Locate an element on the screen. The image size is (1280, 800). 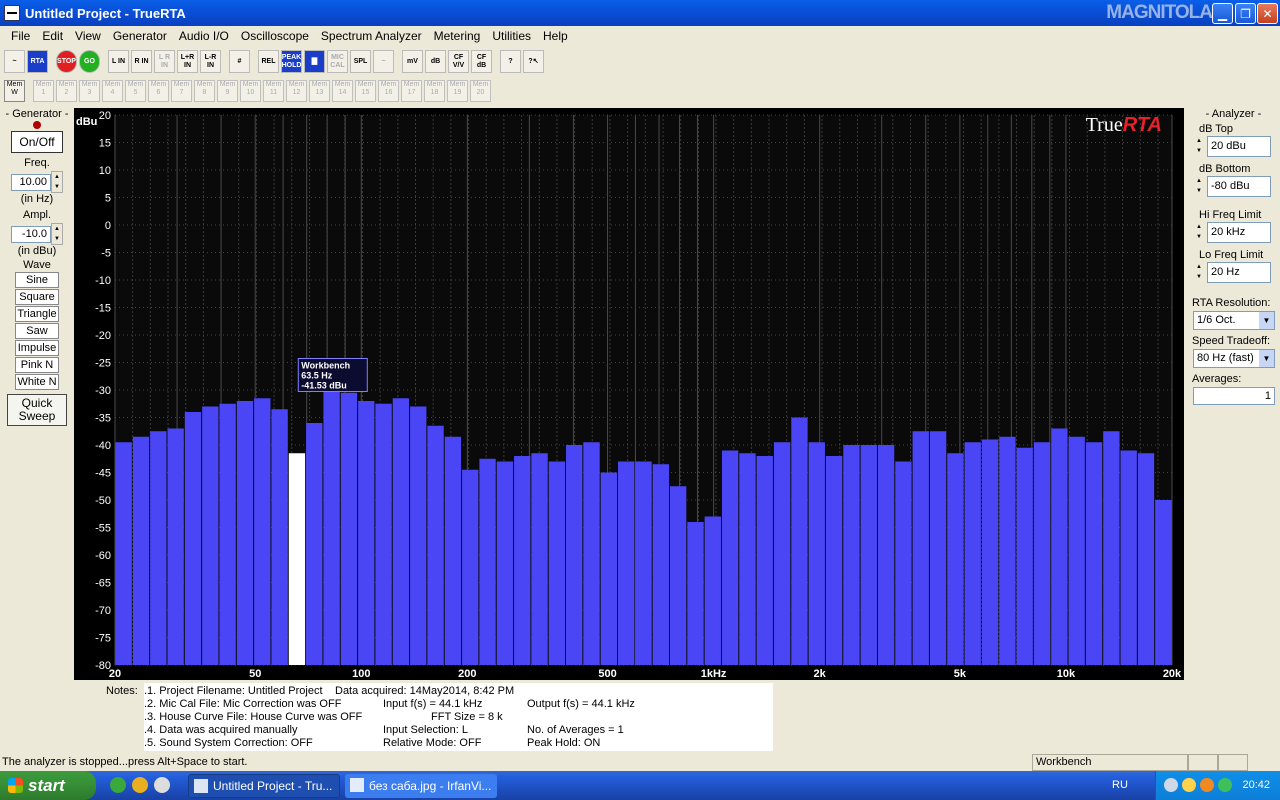
l-r-in-gray-button: L R IN is located at coordinates (164, 61).